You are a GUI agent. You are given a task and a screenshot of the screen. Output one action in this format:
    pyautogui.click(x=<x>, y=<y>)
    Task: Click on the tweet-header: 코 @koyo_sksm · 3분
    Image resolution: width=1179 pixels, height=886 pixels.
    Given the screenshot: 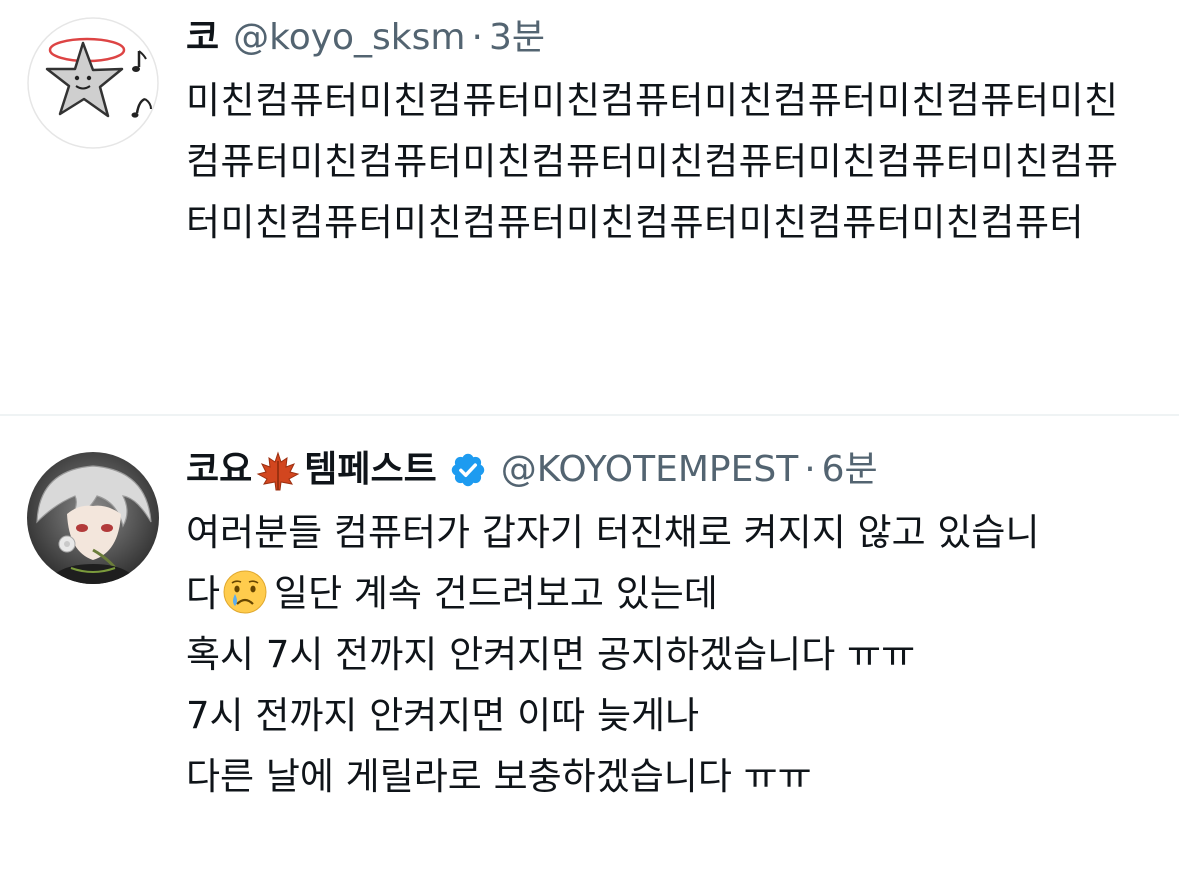 What is the action you would take?
    pyautogui.click(x=667, y=38)
    